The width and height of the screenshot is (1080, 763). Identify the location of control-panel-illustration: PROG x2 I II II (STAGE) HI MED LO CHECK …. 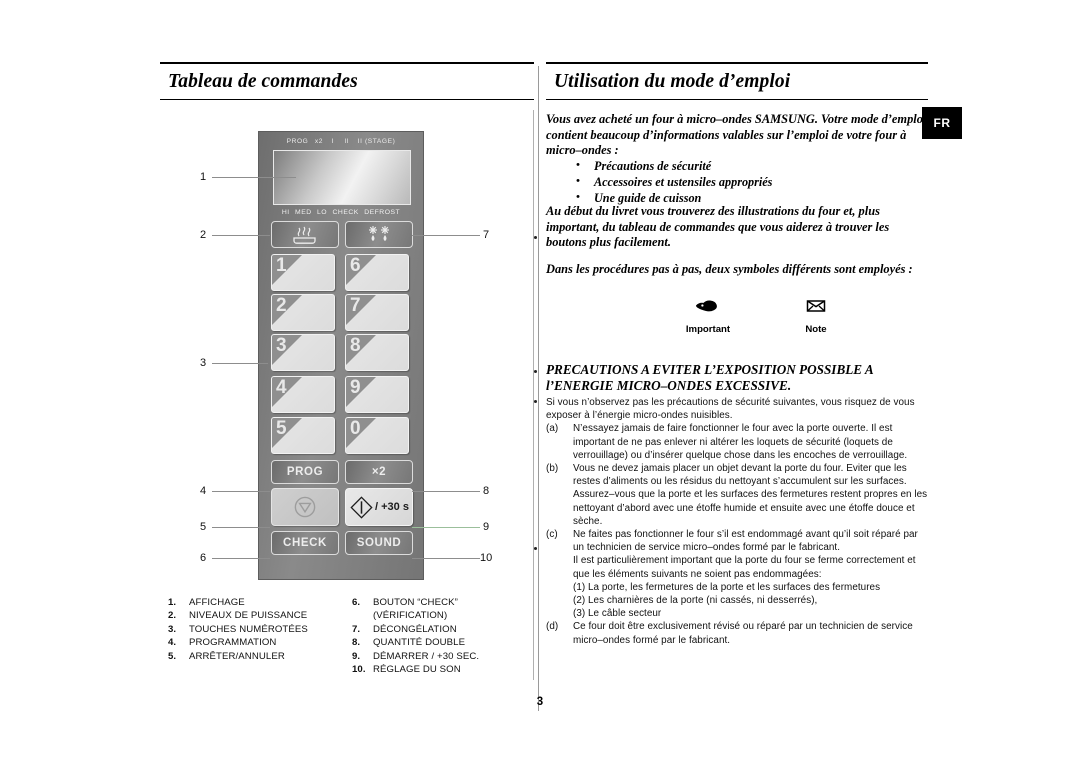
(341, 355).